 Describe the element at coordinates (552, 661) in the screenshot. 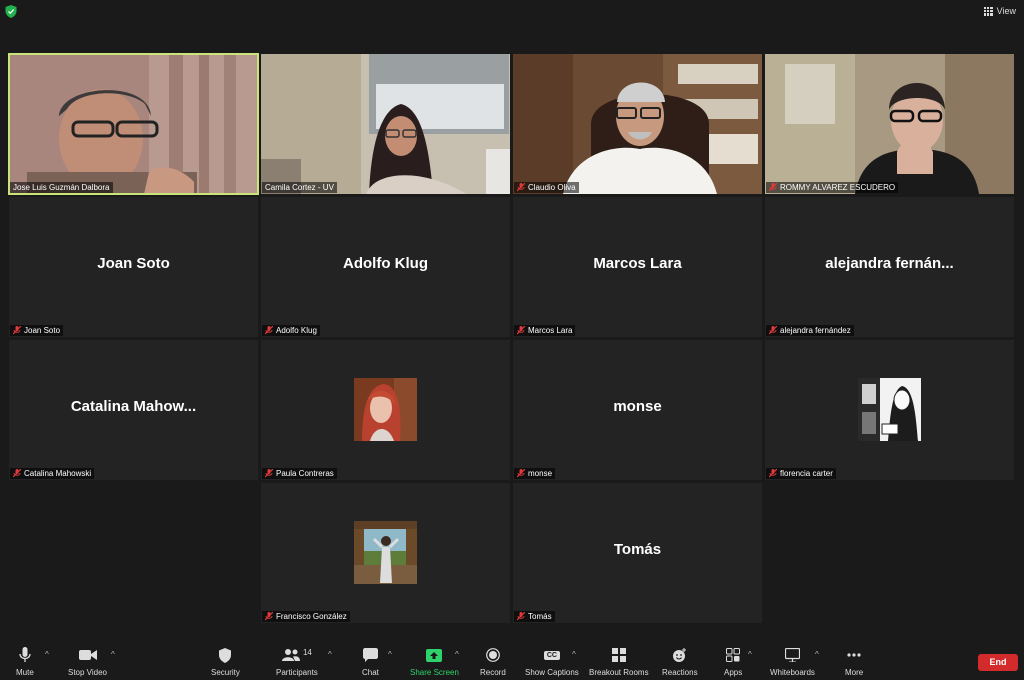

I see `show-captions-button: CC Show Captions` at that location.